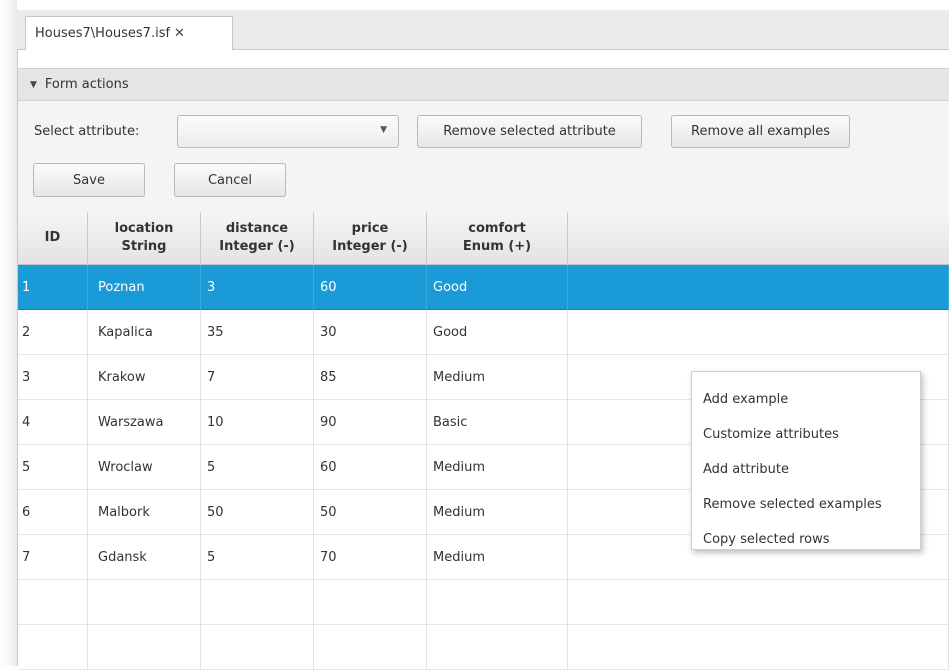 The image size is (949, 670). What do you see at coordinates (529, 131) in the screenshot?
I see `remove-selected-attribute-button: Remove selected attribute` at bounding box center [529, 131].